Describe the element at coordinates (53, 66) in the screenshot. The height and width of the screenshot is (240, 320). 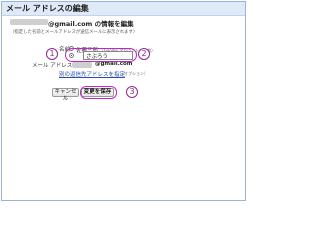
I see `email-label: メール アドレス:` at that location.